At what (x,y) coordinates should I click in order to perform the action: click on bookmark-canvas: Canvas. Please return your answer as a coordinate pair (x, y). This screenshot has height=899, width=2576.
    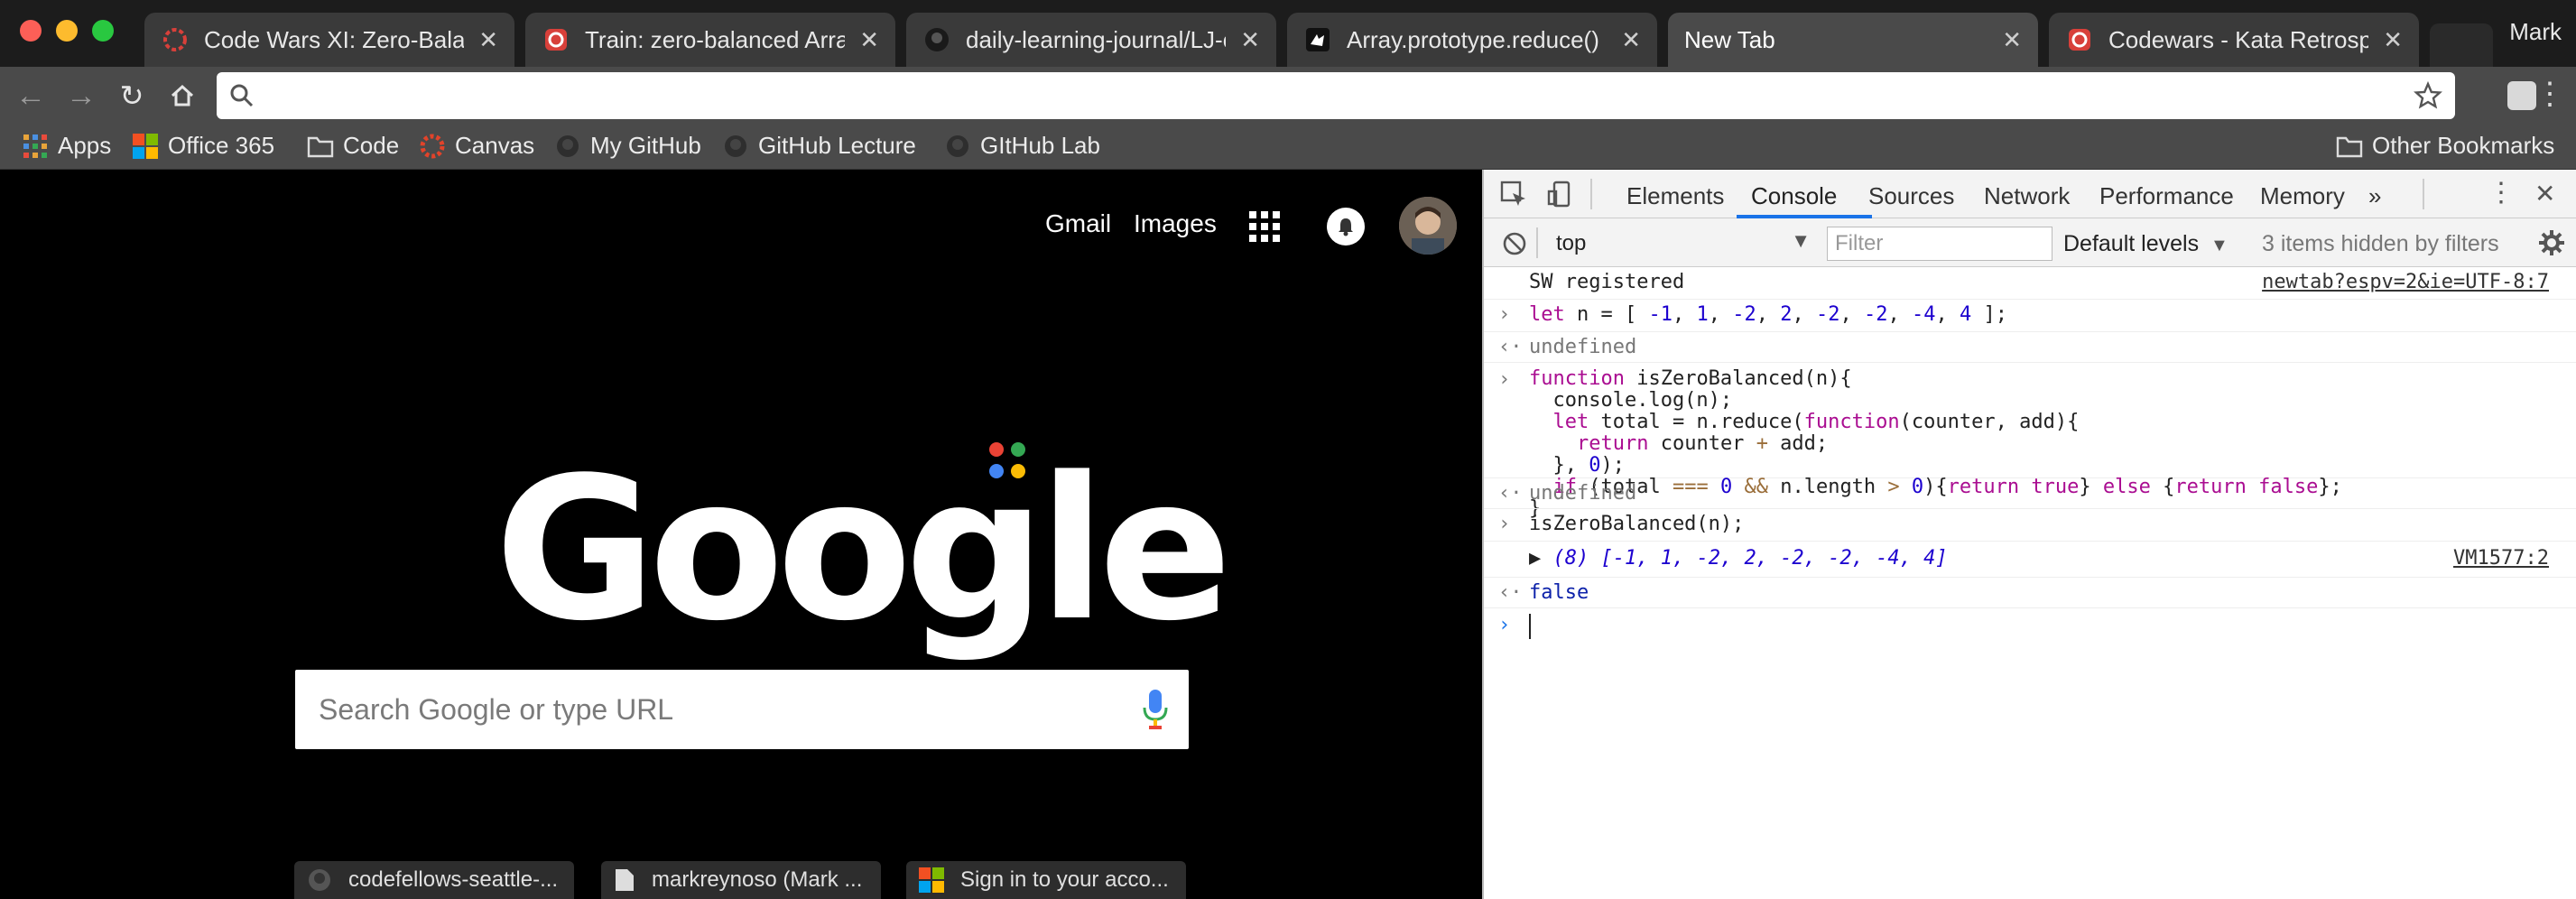
    Looking at the image, I should click on (476, 146).